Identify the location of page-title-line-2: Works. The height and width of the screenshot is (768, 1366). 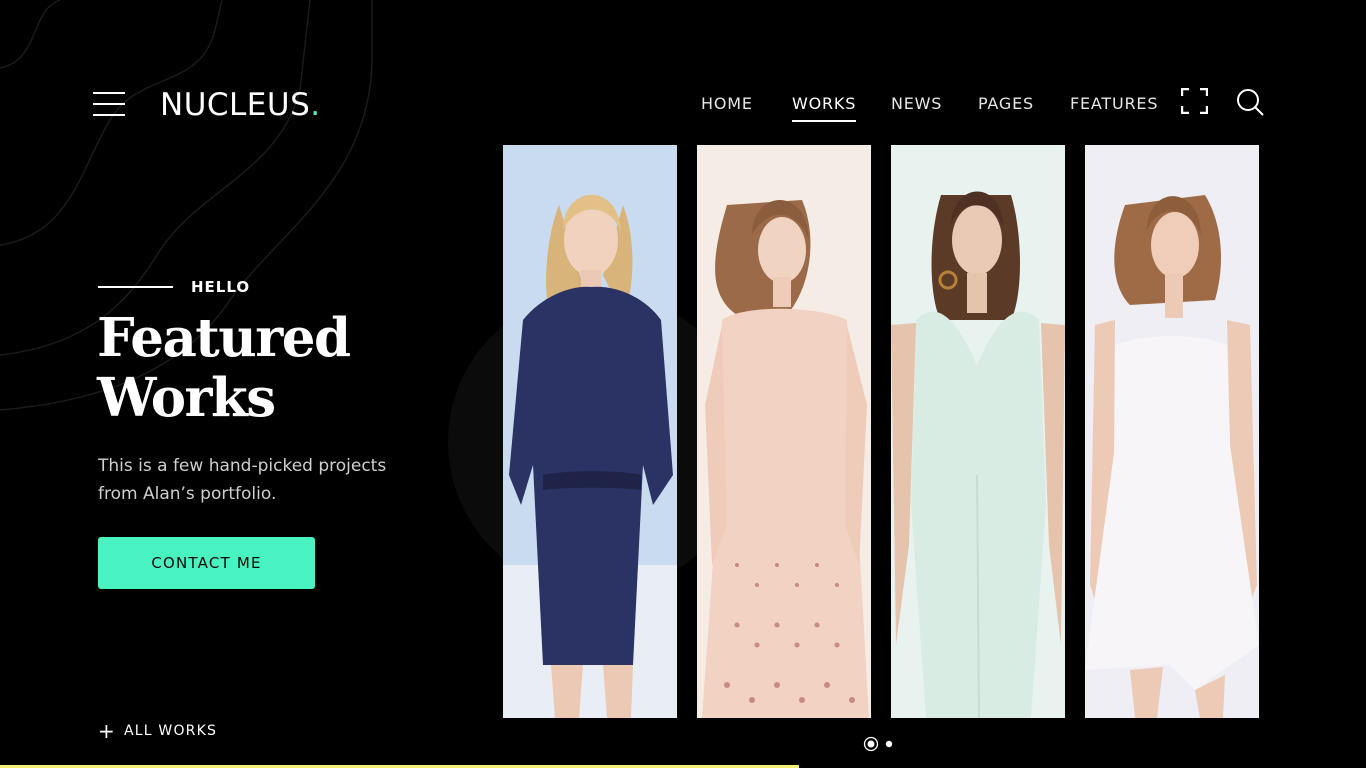
(186, 398).